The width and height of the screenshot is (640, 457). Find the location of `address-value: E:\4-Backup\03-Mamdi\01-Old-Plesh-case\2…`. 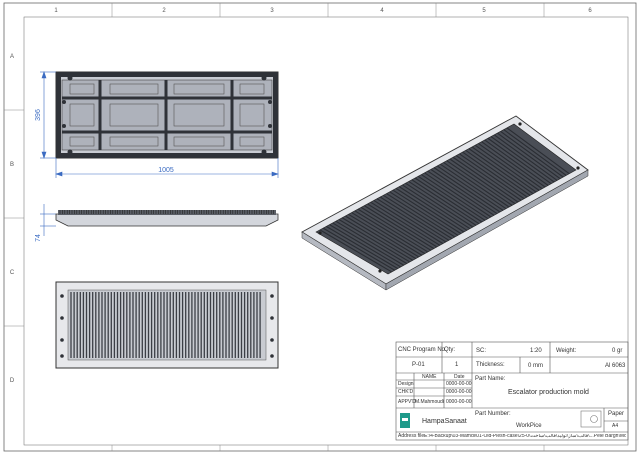

address-value: E:\4-Backup\03-Mamdi\01-Old-Plesh-case\2… is located at coordinates (525, 436).